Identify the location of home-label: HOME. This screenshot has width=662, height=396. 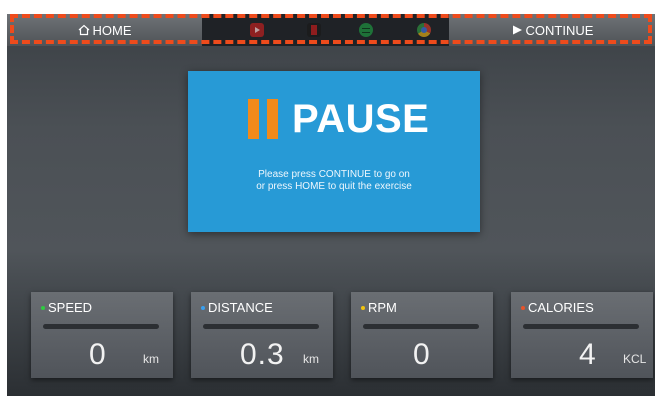
(112, 30).